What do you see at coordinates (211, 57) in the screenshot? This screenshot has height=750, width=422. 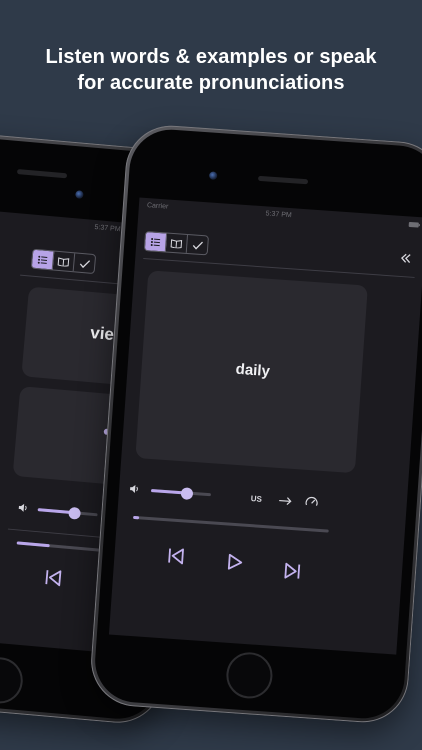 I see `headline-line-1: Listen words & examples or speak` at bounding box center [211, 57].